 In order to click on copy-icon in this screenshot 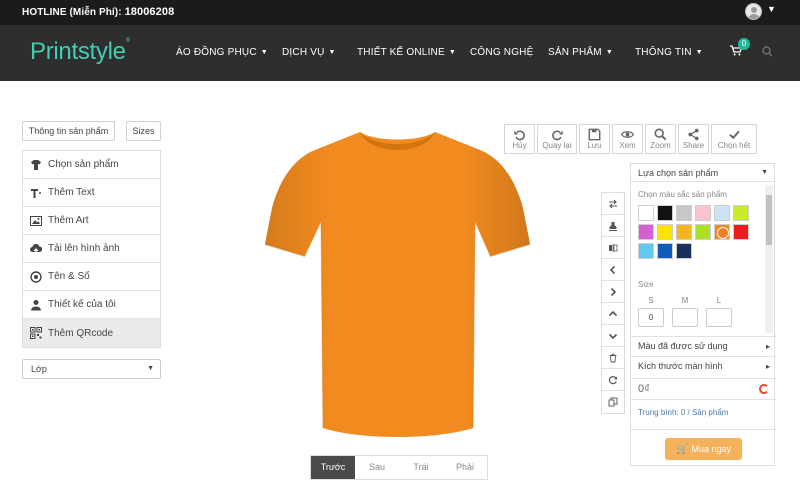, I will do `click(613, 402)`.